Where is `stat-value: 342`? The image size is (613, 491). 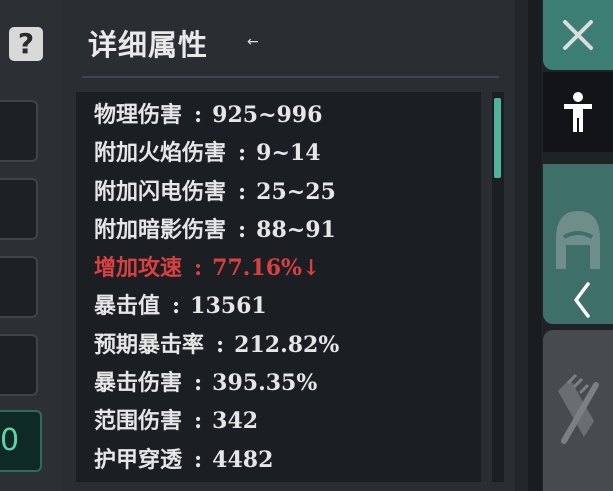
stat-value: 342 is located at coordinates (235, 421).